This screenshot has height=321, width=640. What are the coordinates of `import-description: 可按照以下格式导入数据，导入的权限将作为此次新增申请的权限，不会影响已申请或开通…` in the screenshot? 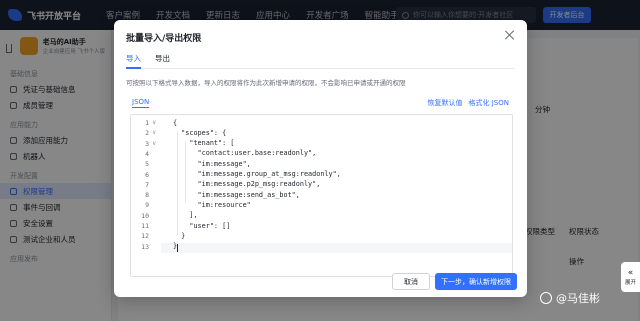 It's located at (266, 83).